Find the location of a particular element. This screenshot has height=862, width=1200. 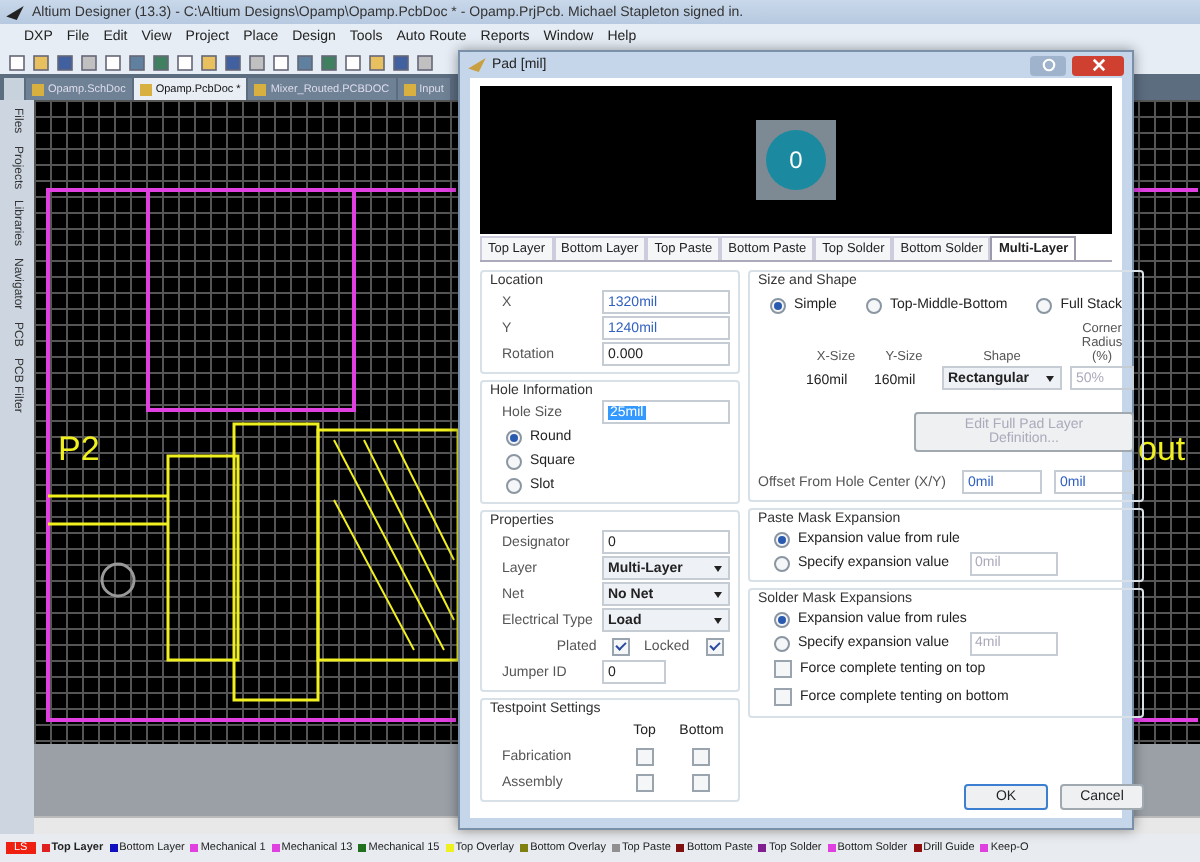

close-button is located at coordinates (1098, 65).